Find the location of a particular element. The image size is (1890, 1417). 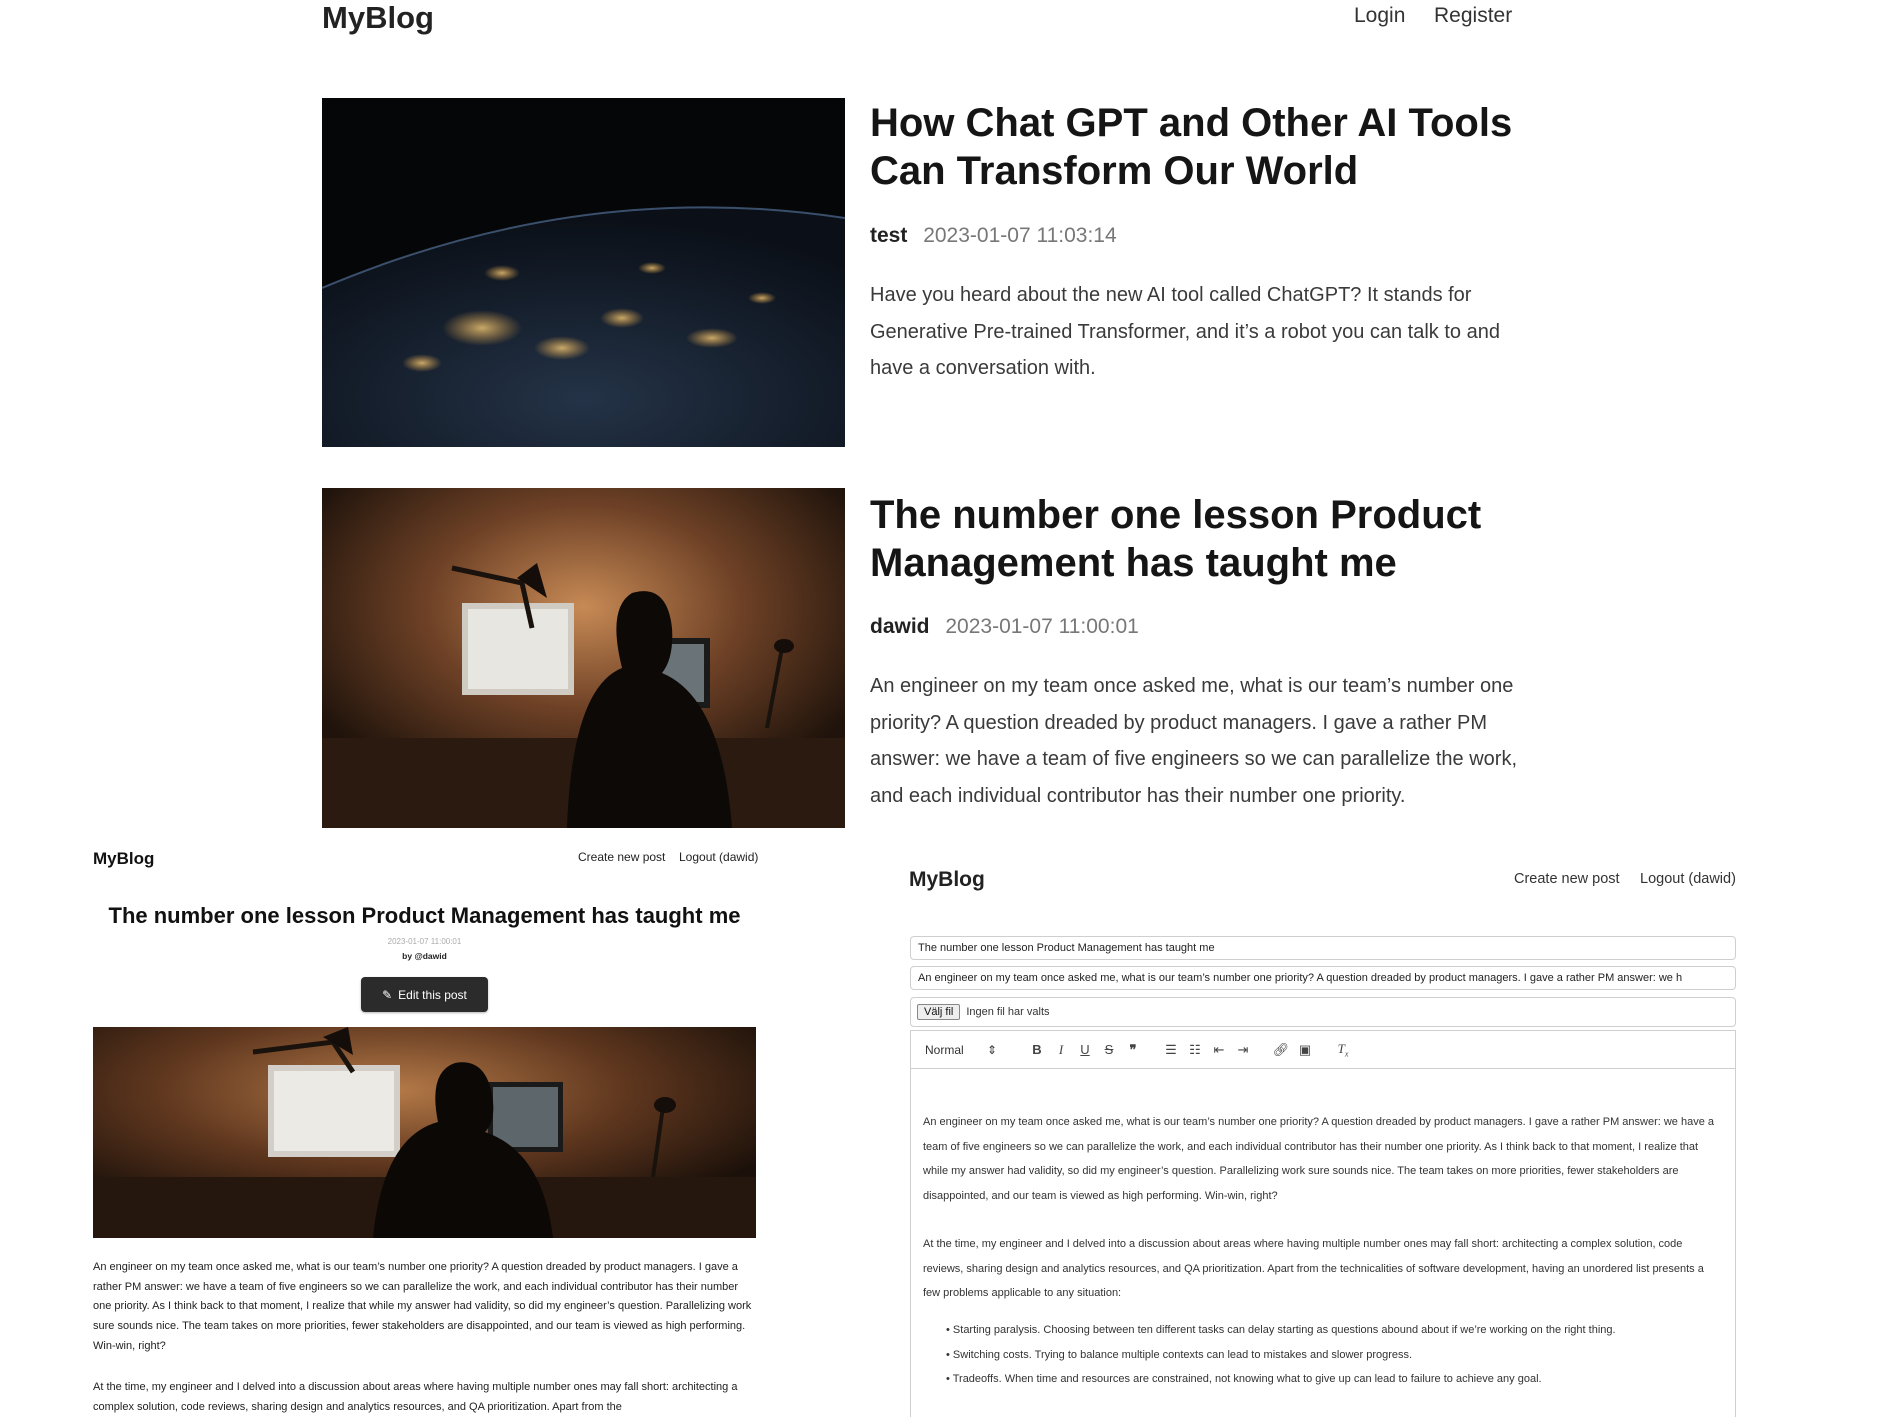

indent-icon: ⇥ is located at coordinates (1243, 1050).